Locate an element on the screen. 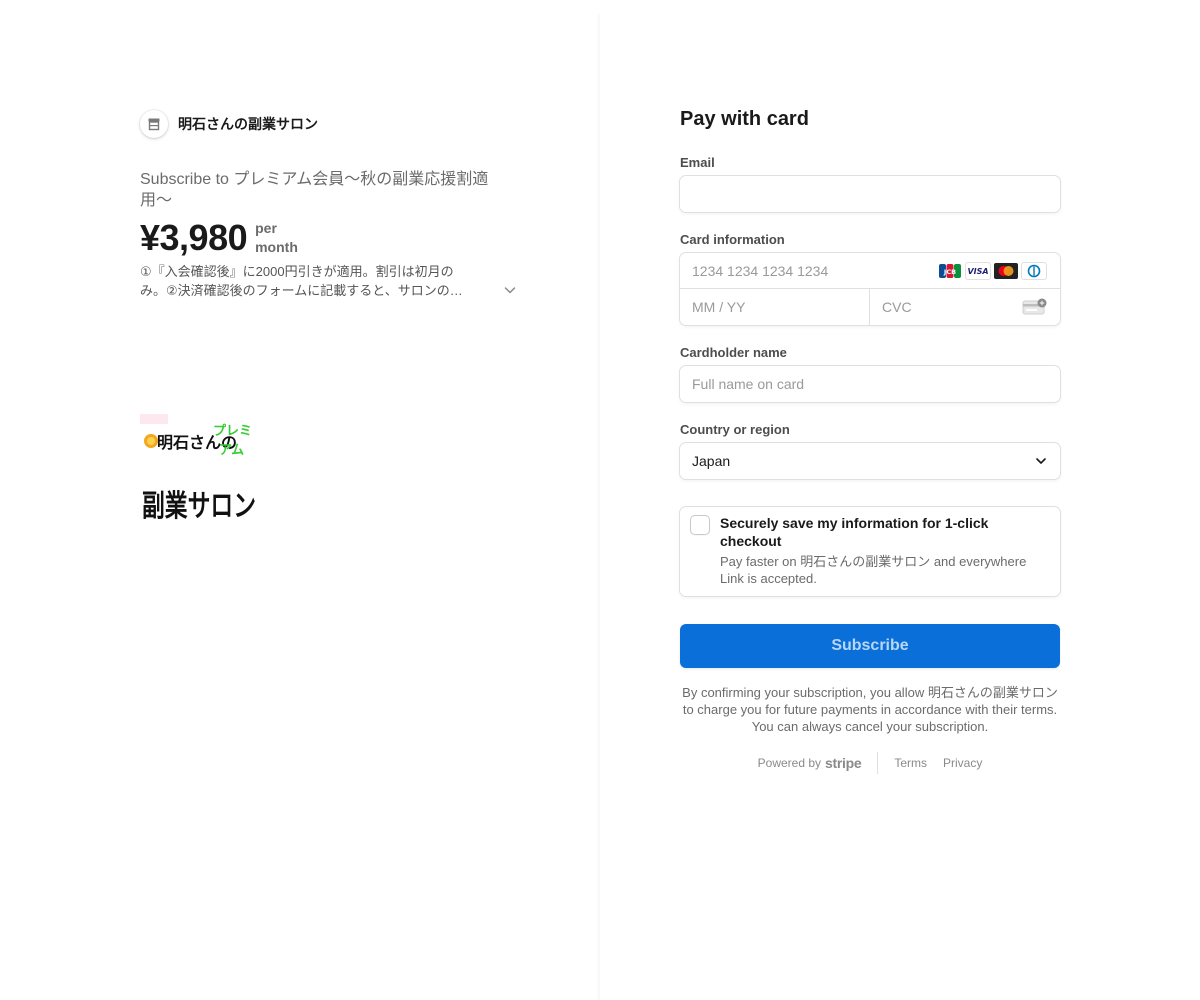 This screenshot has width=1200, height=1000. product-image: 明石さんの プレミ アム 副業サロン is located at coordinates (199, 472).